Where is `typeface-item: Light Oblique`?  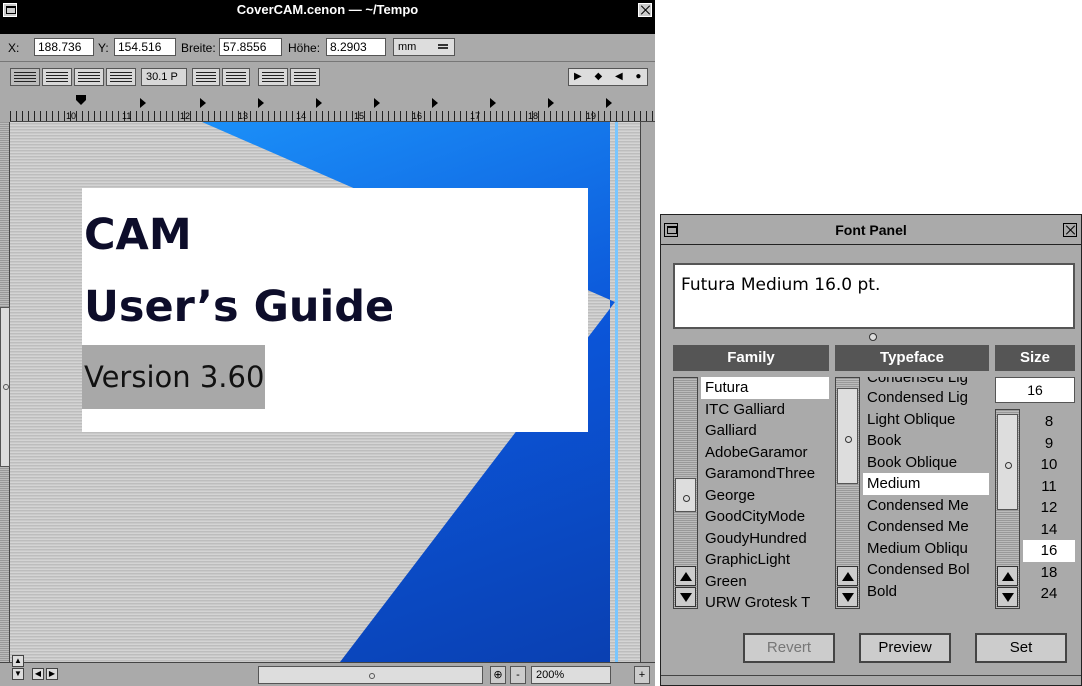 typeface-item: Light Oblique is located at coordinates (926, 420).